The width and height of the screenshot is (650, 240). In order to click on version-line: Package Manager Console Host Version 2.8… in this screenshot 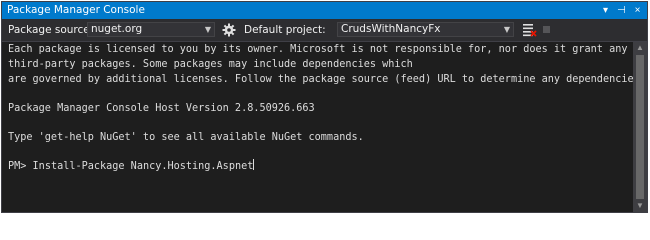, I will do `click(161, 108)`.